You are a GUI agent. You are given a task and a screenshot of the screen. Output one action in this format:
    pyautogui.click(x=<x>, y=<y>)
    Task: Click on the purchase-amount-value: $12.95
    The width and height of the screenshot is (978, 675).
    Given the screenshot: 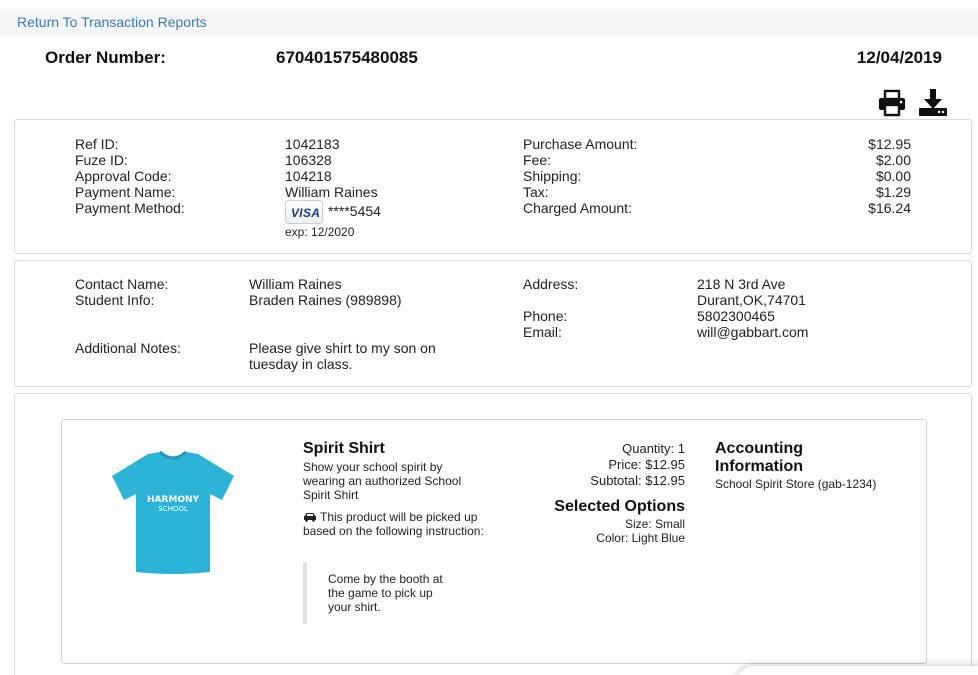 What is the action you would take?
    pyautogui.click(x=889, y=144)
    